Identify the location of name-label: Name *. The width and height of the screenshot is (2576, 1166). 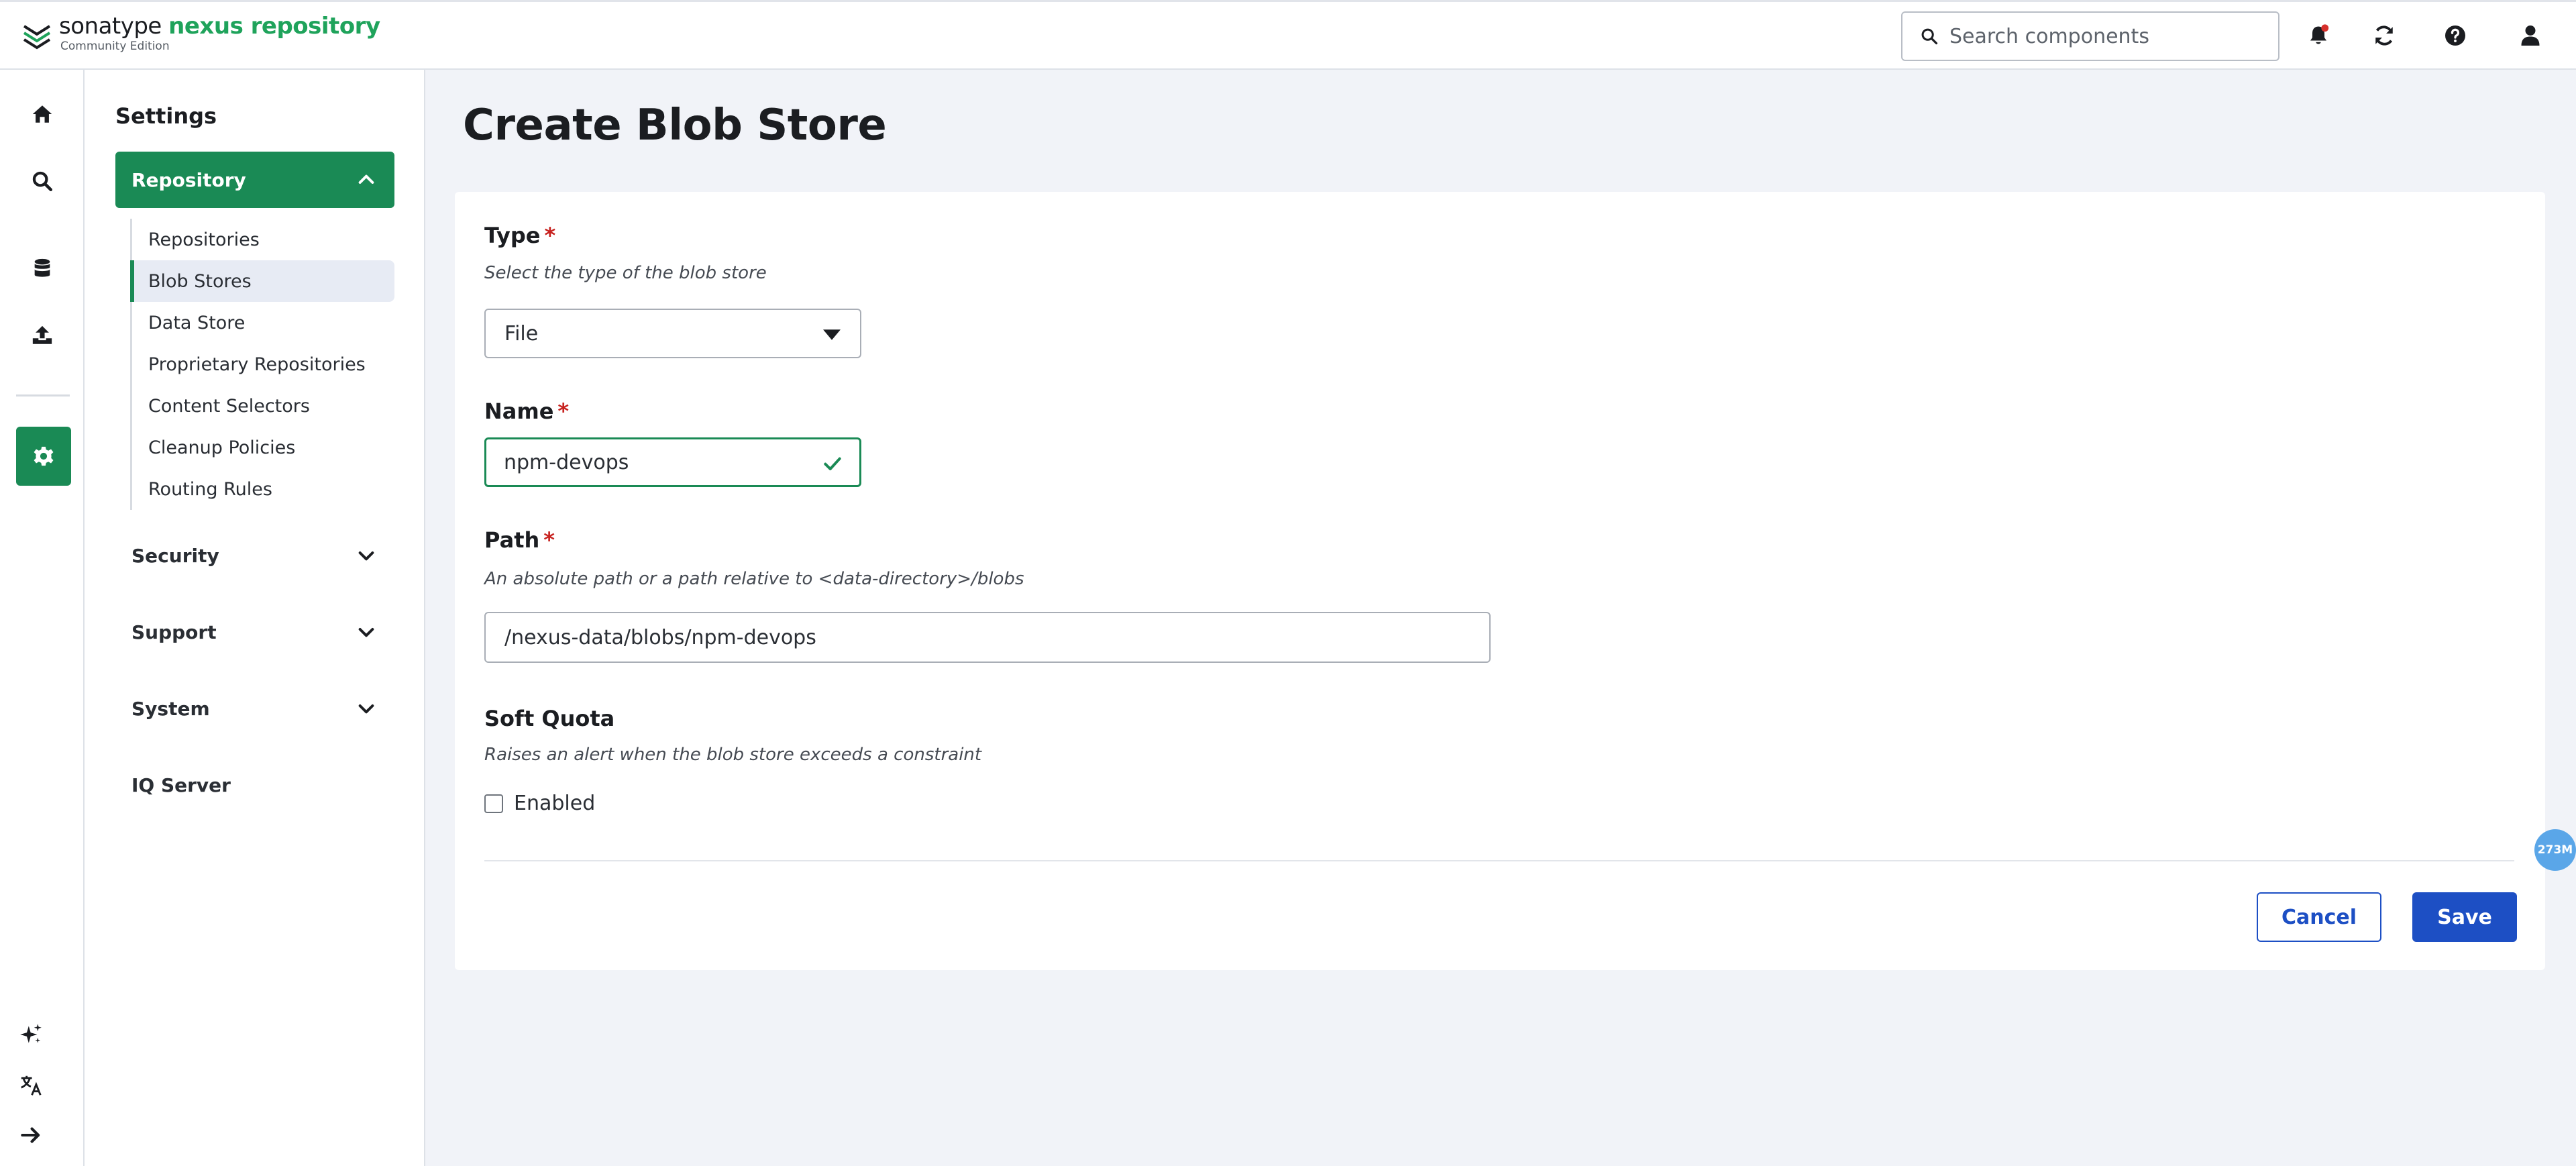
(526, 411).